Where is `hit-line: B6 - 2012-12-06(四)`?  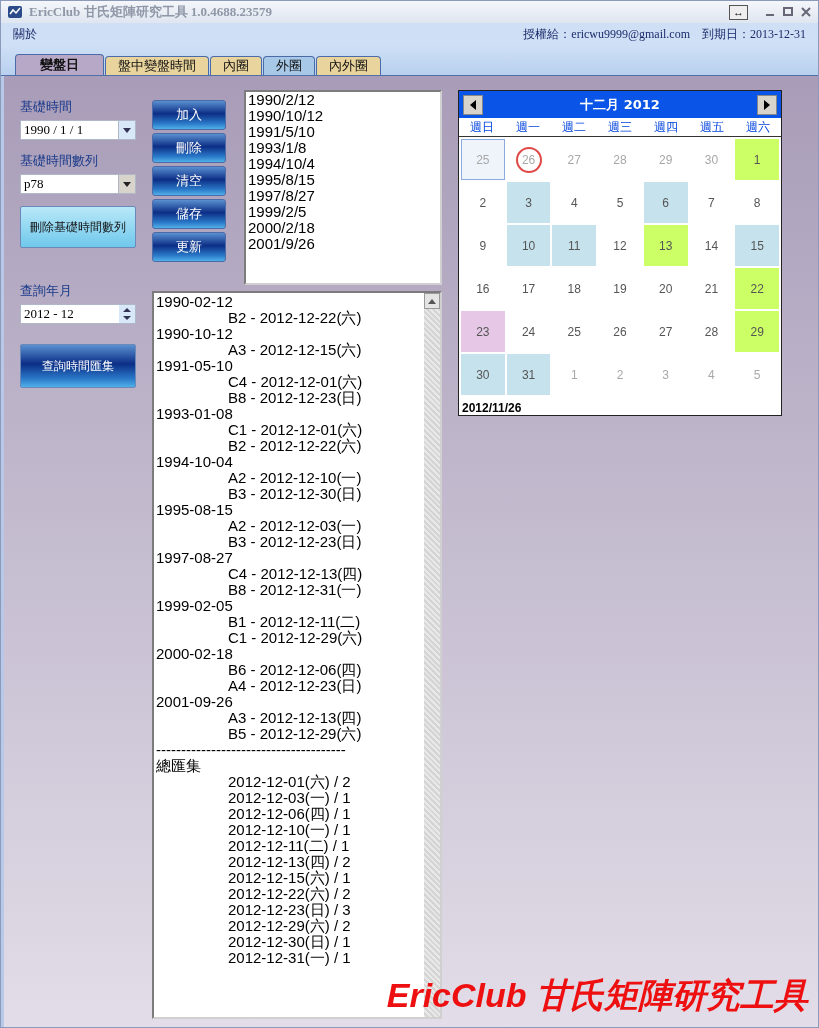 hit-line: B6 - 2012-12-06(四) is located at coordinates (295, 670).